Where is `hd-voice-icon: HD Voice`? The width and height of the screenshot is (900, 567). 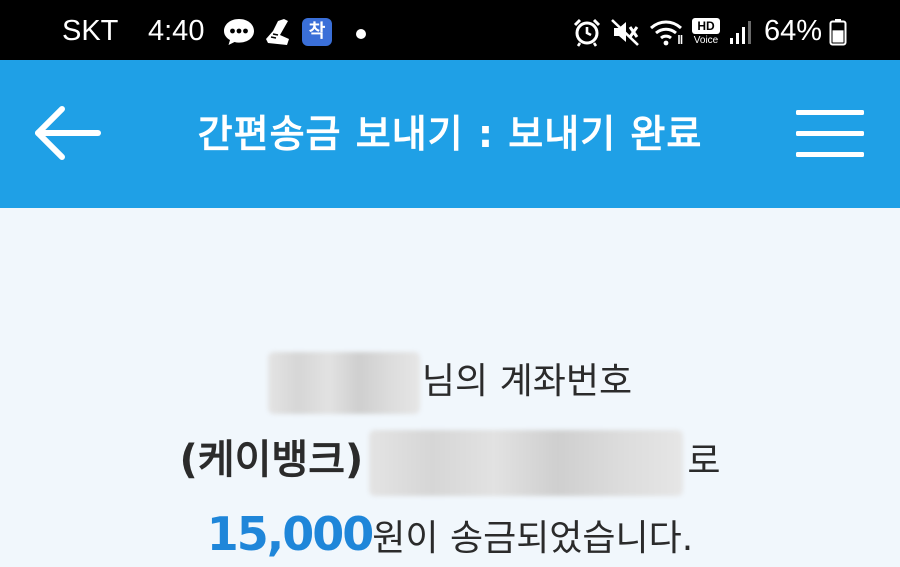 hd-voice-icon: HD Voice is located at coordinates (706, 33).